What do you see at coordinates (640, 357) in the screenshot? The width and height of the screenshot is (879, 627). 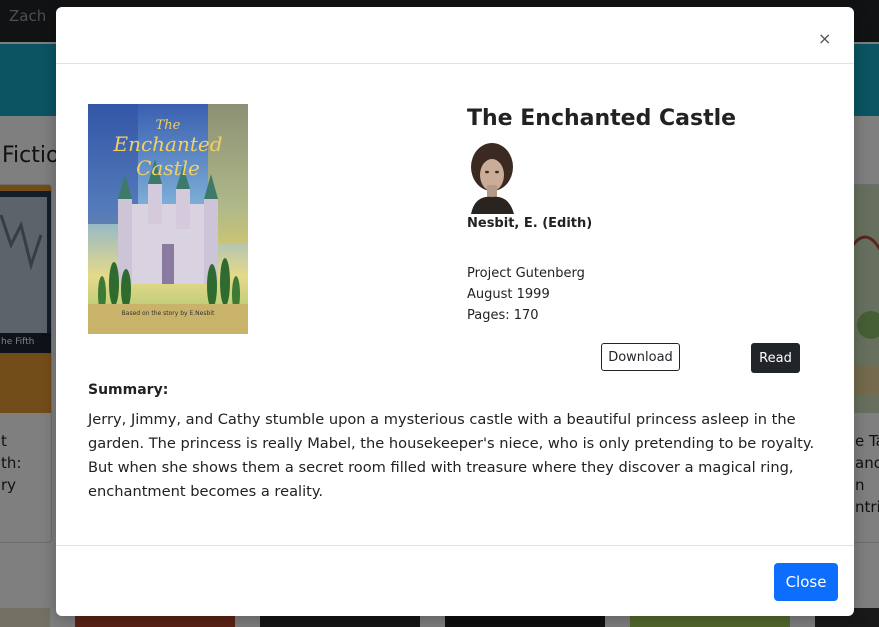 I see `download-button: Download` at bounding box center [640, 357].